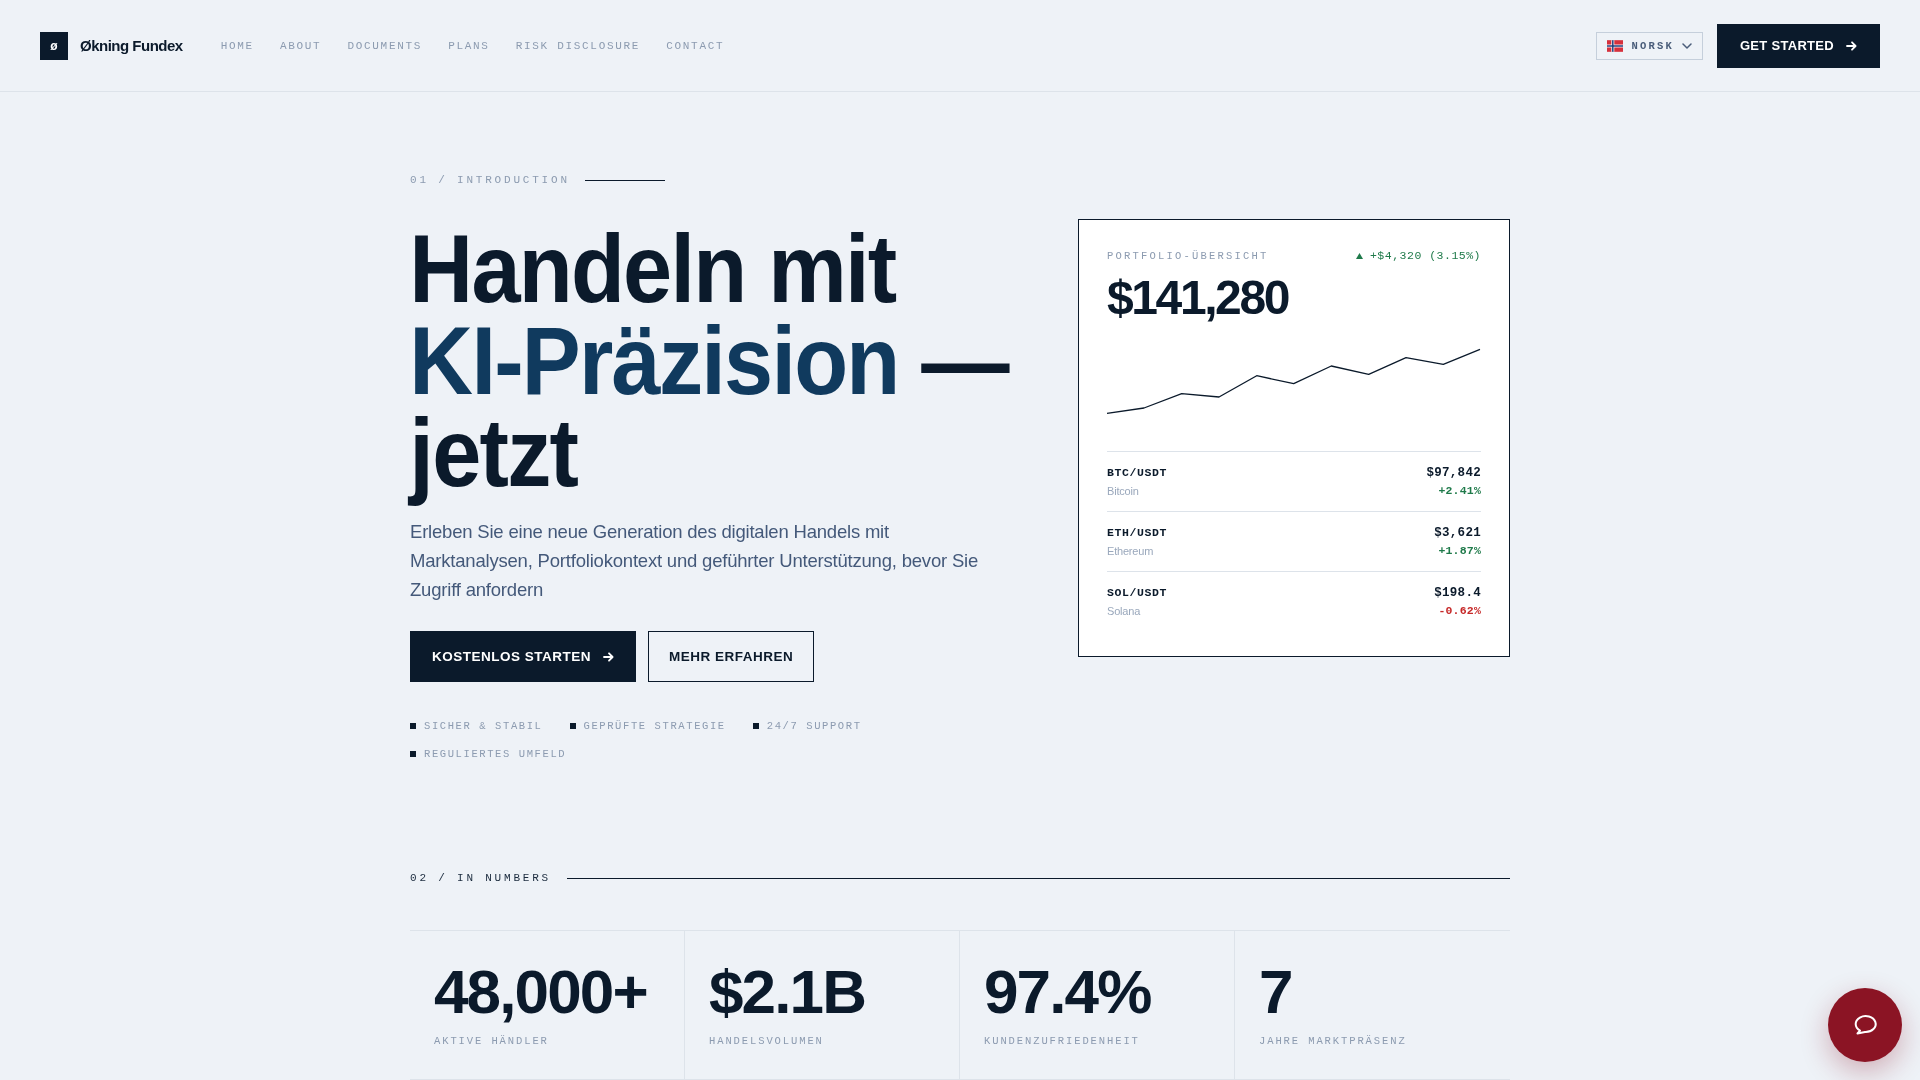  Describe the element at coordinates (814, 726) in the screenshot. I see `feature-label: 24/7 SUPPORT` at that location.